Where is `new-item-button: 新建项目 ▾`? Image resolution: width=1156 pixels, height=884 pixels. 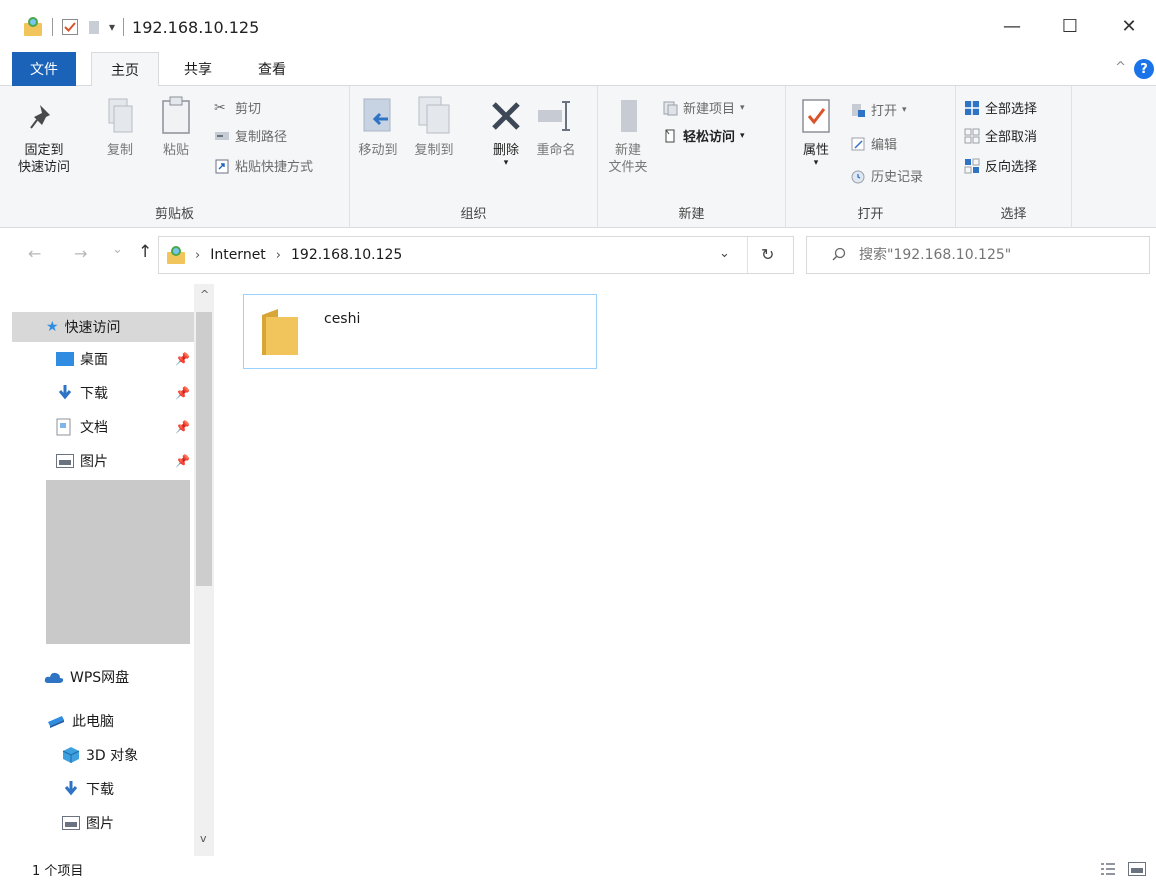
new-item-button: 新建项目 ▾ is located at coordinates (703, 107).